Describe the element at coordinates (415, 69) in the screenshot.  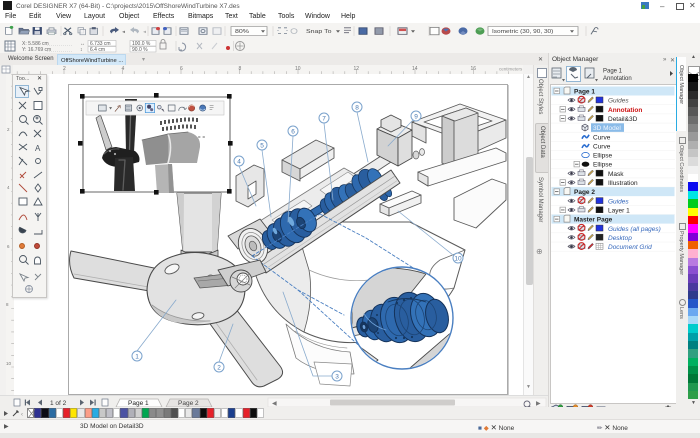
I see `svg-text: 14` at that location.